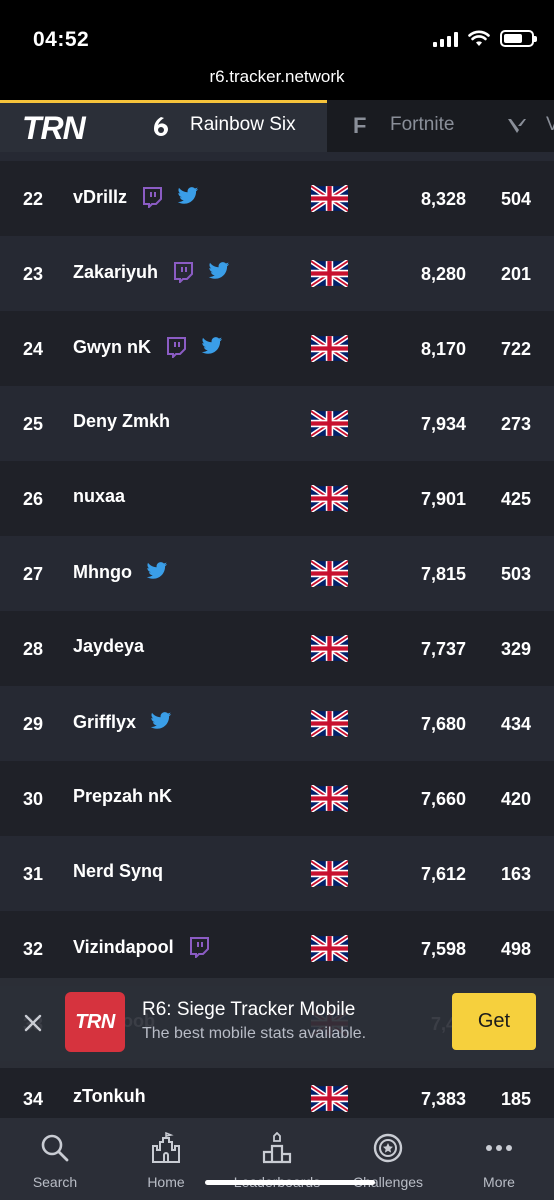  Describe the element at coordinates (95, 1022) in the screenshot. I see `banner-app-logo: TRN` at that location.